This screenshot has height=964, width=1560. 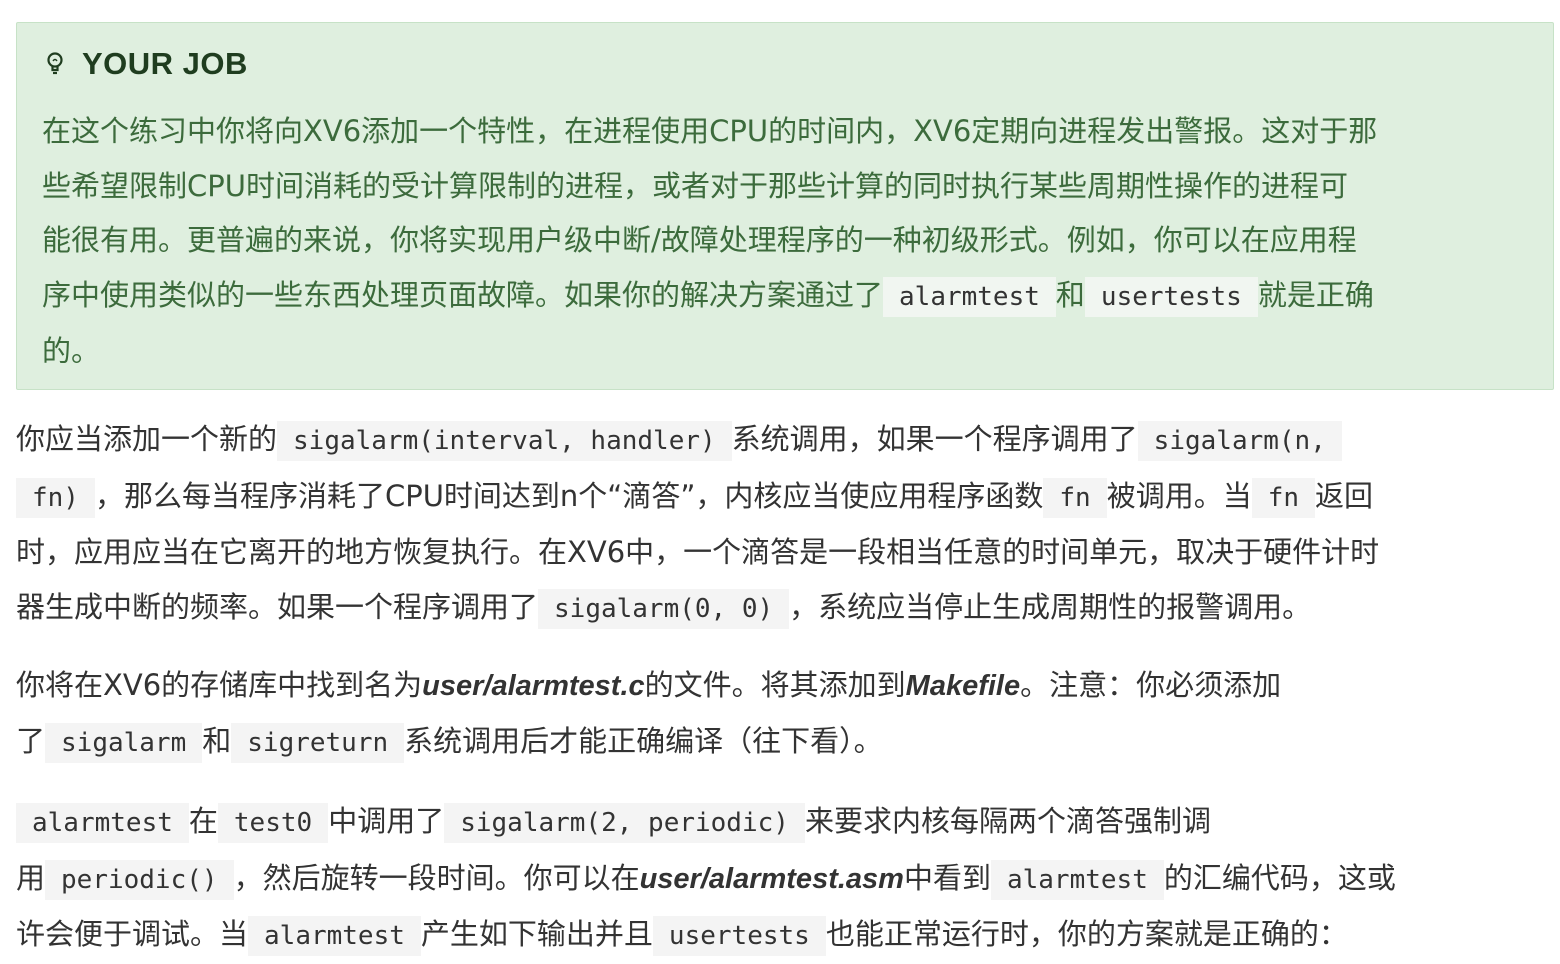 I want to click on text-span: ，那么每当程序消耗了CPU时间达到n个“滴答”，内核应当使应用程序函数, so click(x=569, y=495).